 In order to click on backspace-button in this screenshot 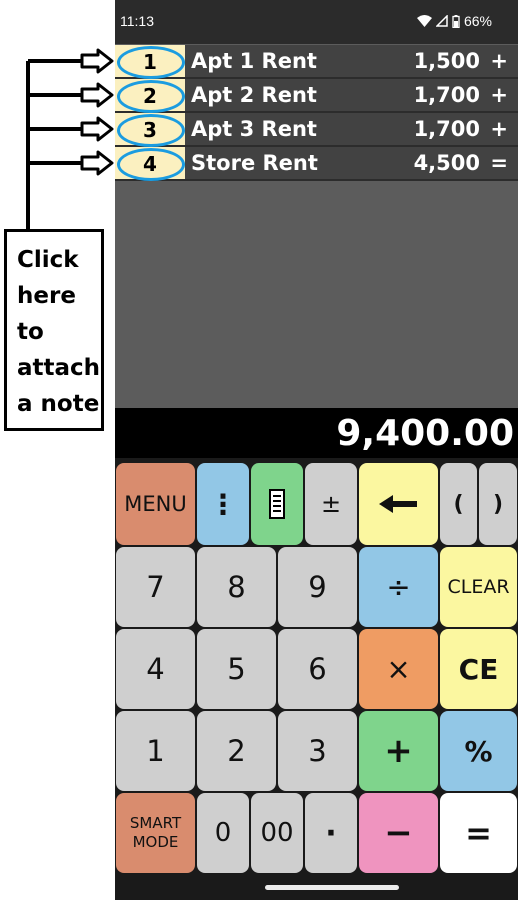, I will do `click(398, 504)`.